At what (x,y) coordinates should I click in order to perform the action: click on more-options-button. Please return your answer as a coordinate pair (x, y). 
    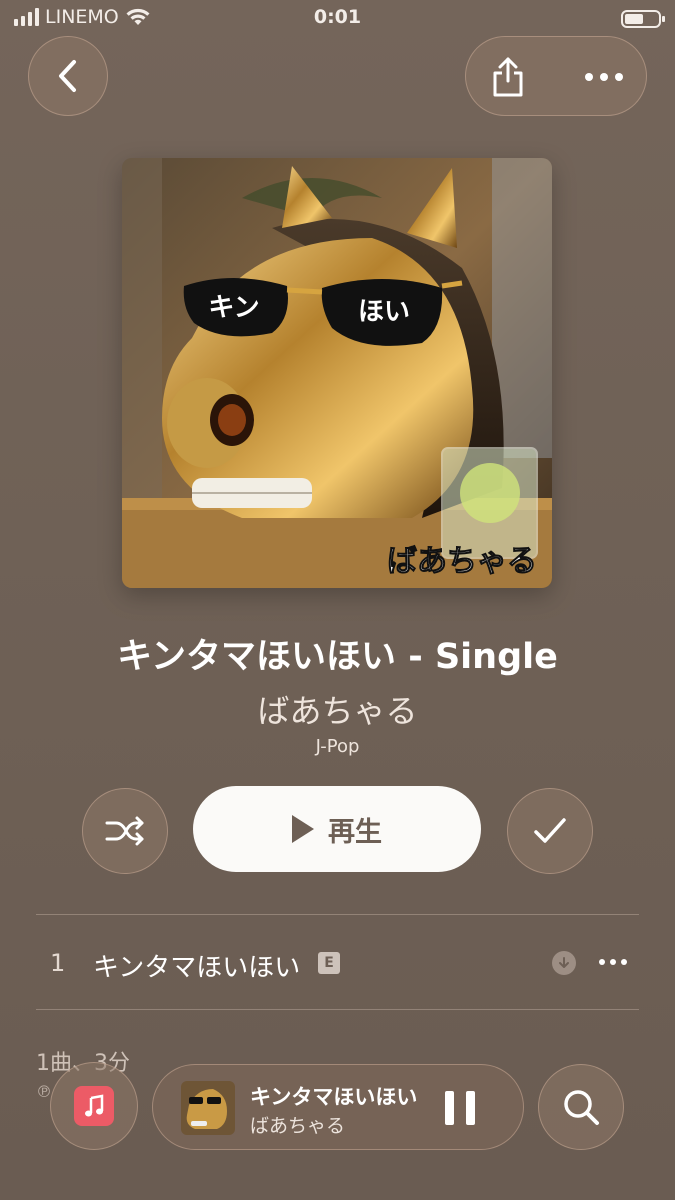
    Looking at the image, I should click on (604, 77).